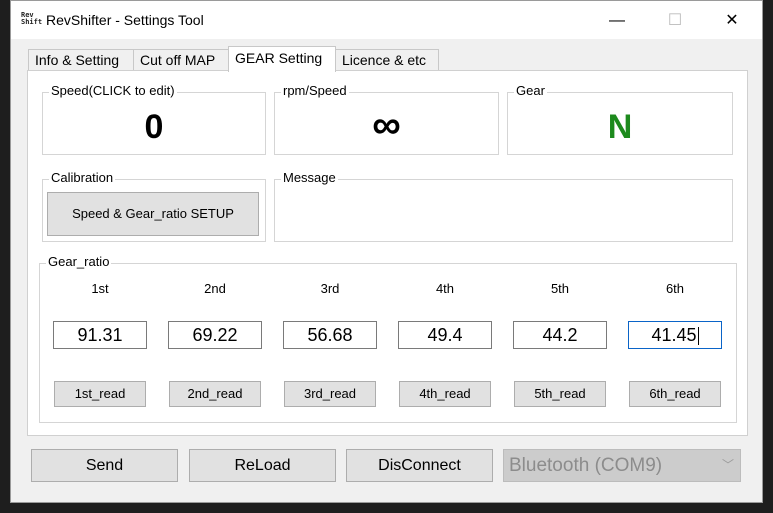 Image resolution: width=773 pixels, height=513 pixels. I want to click on close-icon: ✕, so click(732, 20).